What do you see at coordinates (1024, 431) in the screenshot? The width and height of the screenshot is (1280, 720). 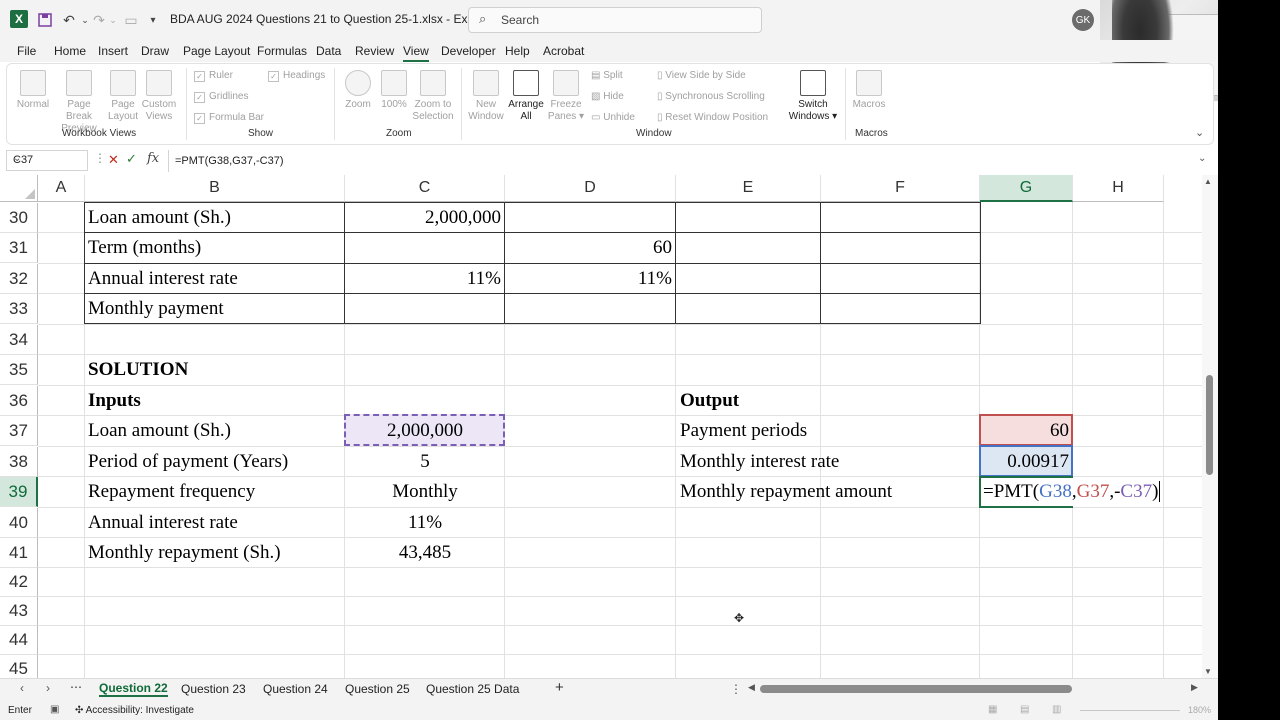 I see `cell-g37: 60` at bounding box center [1024, 431].